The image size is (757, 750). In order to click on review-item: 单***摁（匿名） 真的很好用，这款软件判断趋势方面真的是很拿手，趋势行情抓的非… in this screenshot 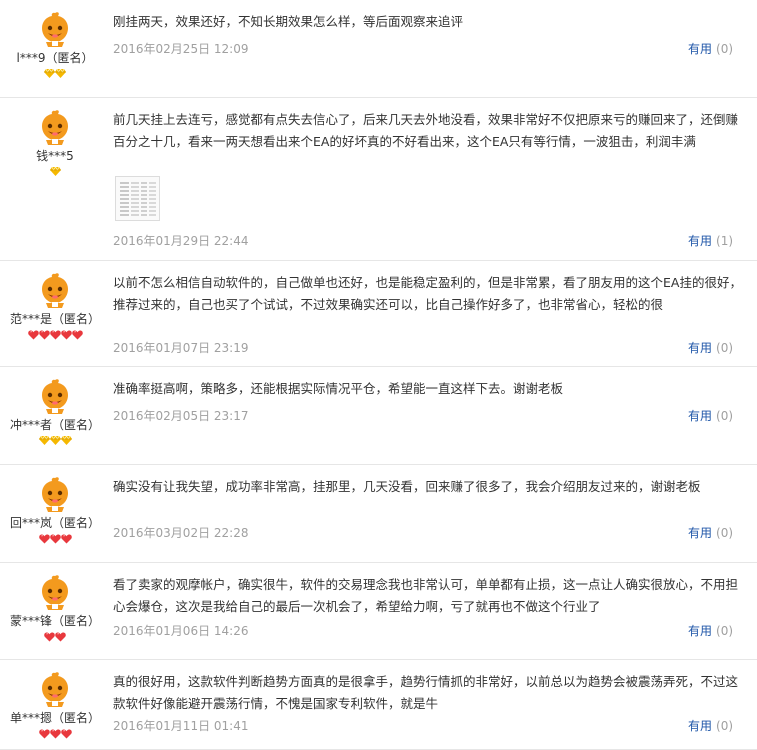, I will do `click(378, 705)`.